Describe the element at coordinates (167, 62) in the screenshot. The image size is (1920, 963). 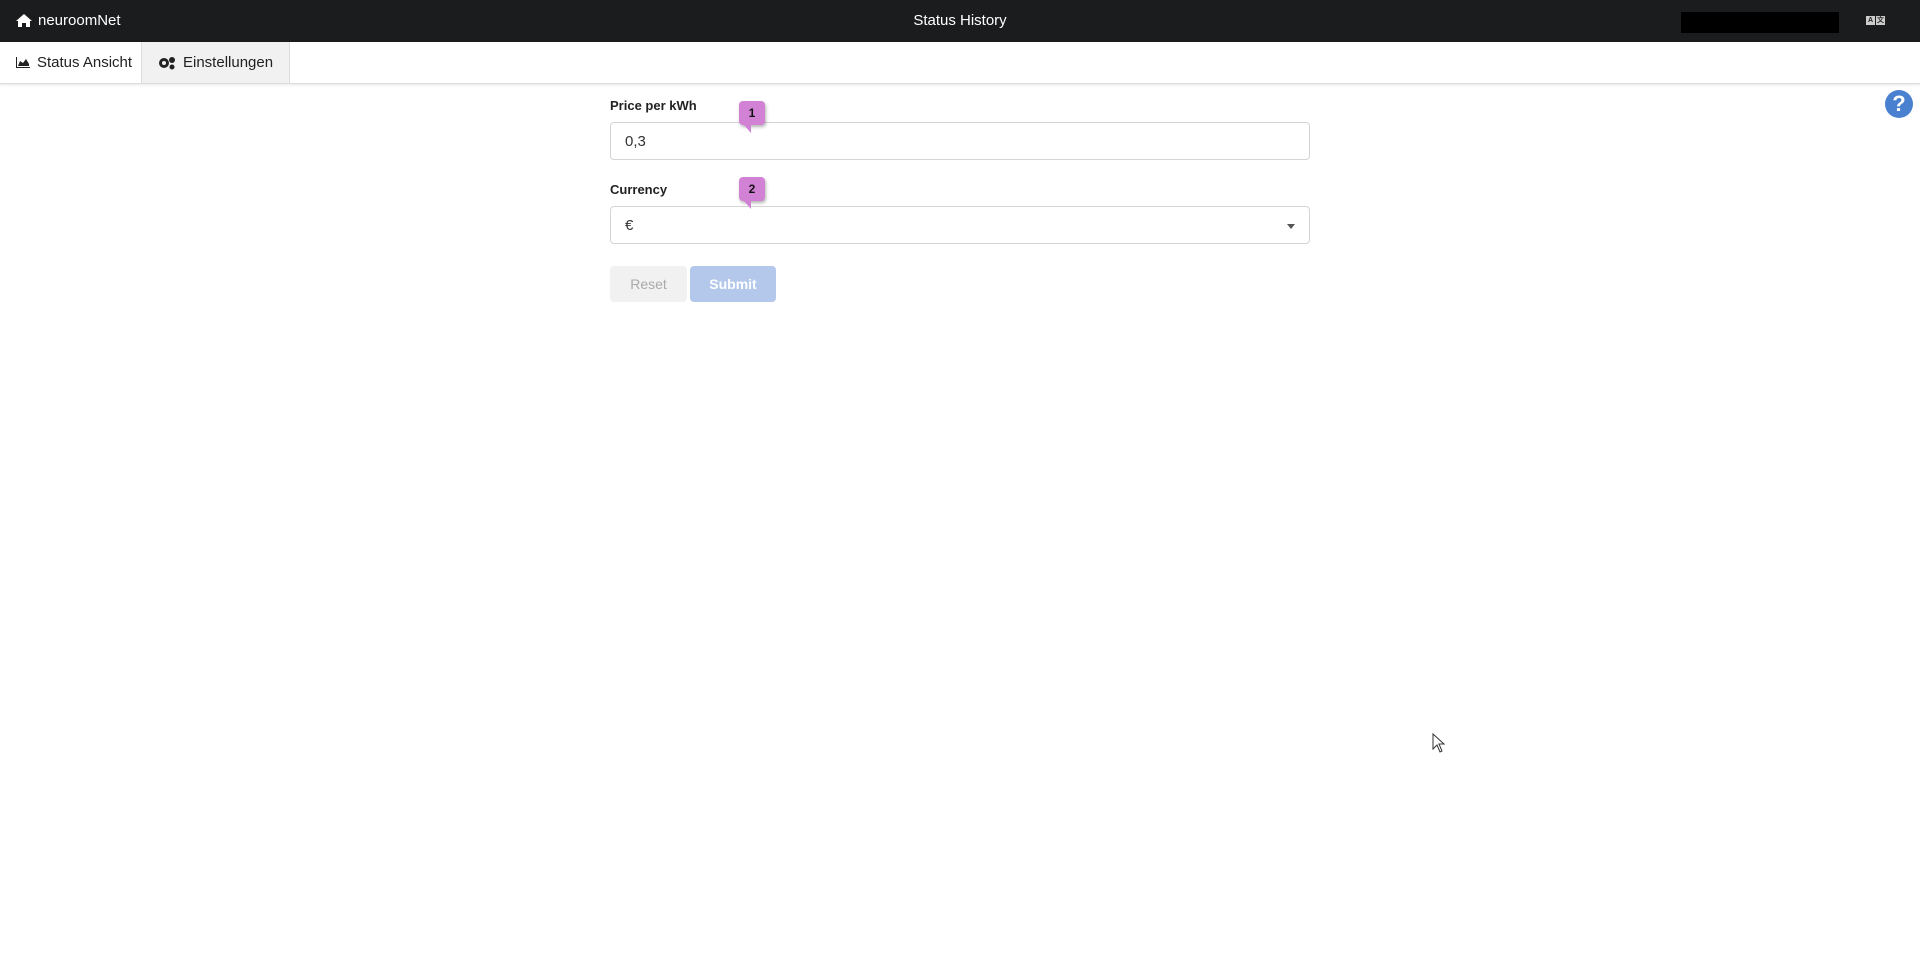
I see `gears-icon` at that location.